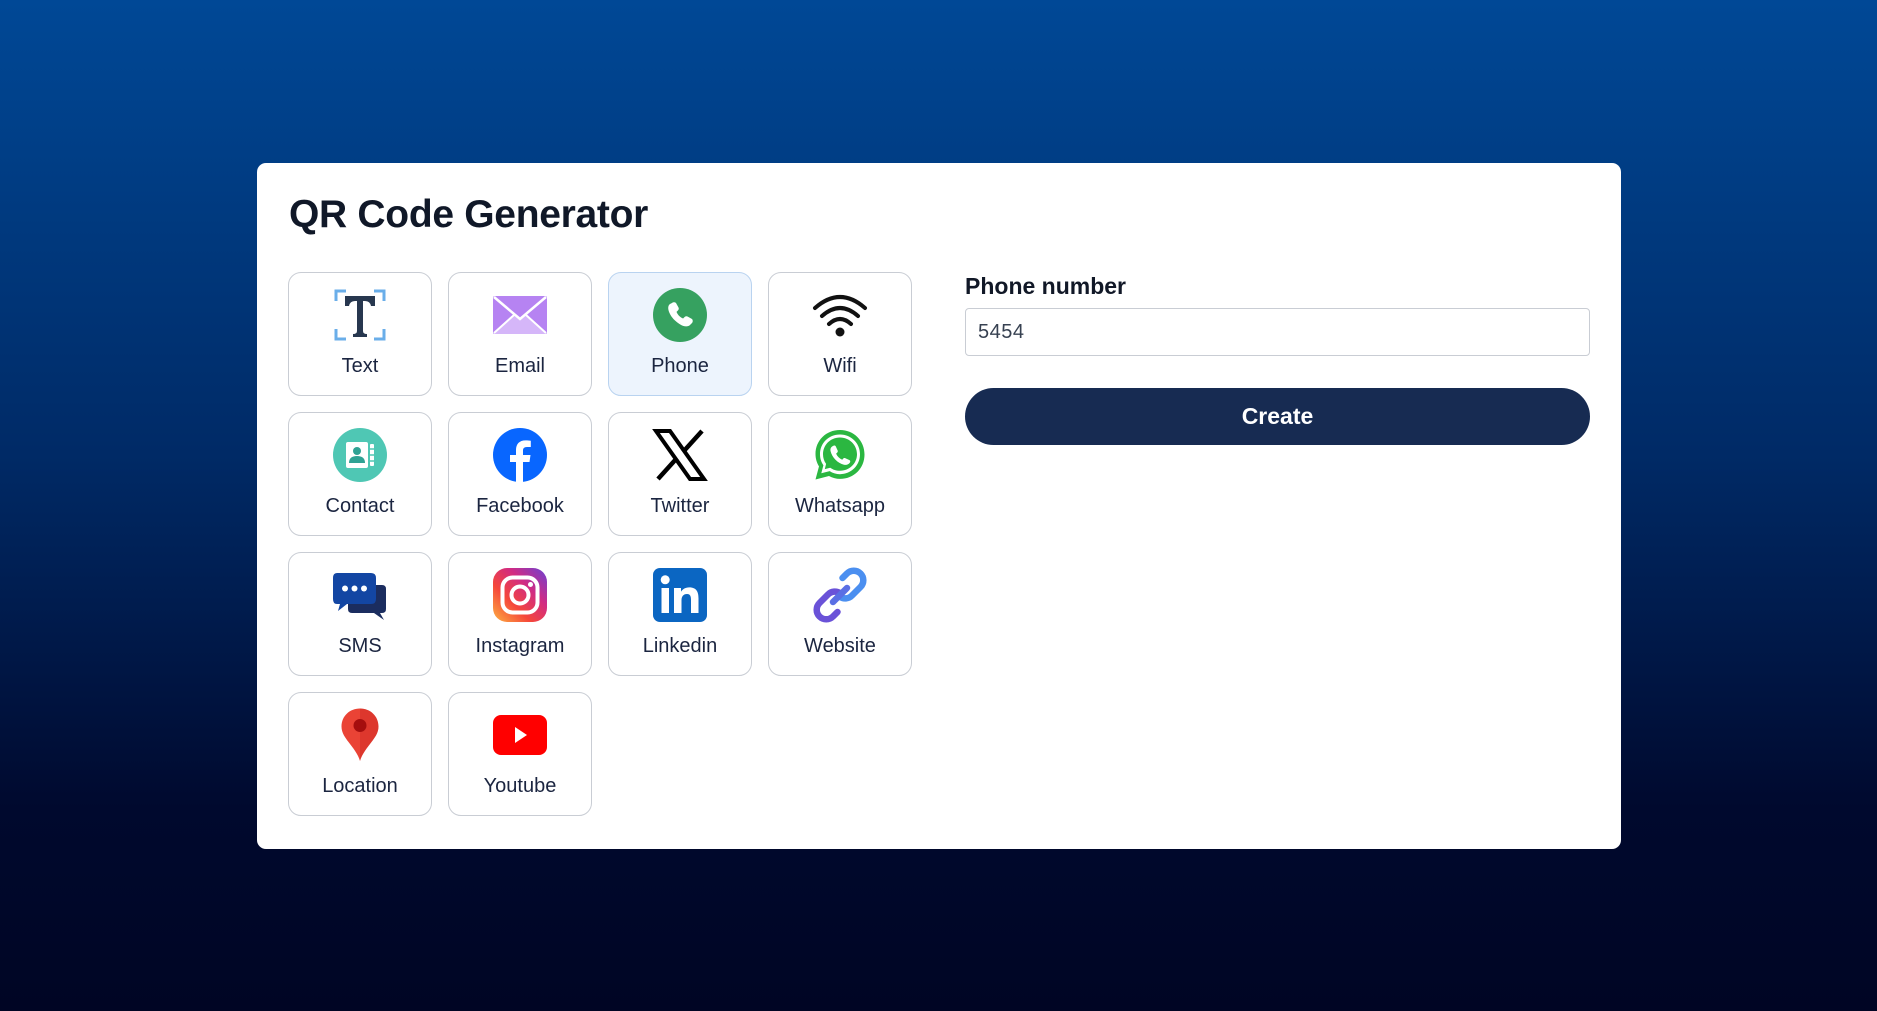  I want to click on type-label: Instagram, so click(520, 646).